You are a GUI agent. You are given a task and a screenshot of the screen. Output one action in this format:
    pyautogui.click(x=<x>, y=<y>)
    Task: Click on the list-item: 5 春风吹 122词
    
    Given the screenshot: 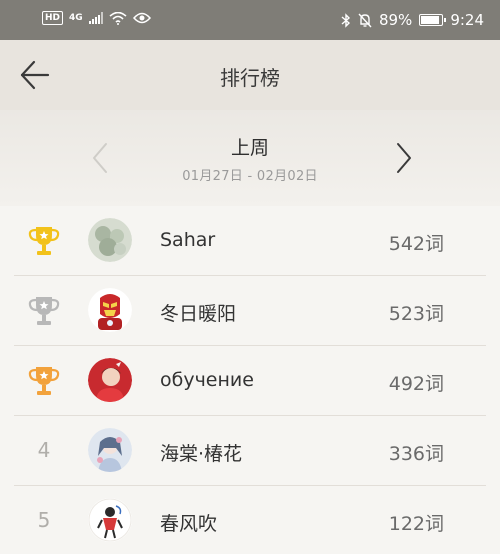 What is the action you would take?
    pyautogui.click(x=250, y=520)
    